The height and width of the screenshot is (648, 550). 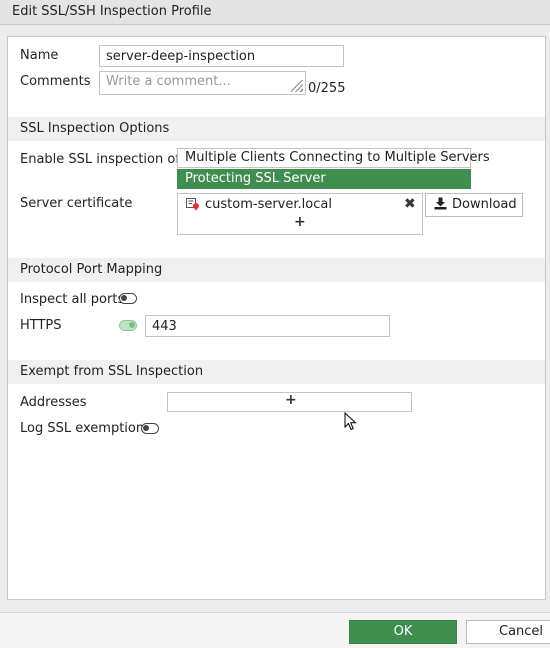 What do you see at coordinates (268, 204) in the screenshot?
I see `certificate-name: custom-server.local` at bounding box center [268, 204].